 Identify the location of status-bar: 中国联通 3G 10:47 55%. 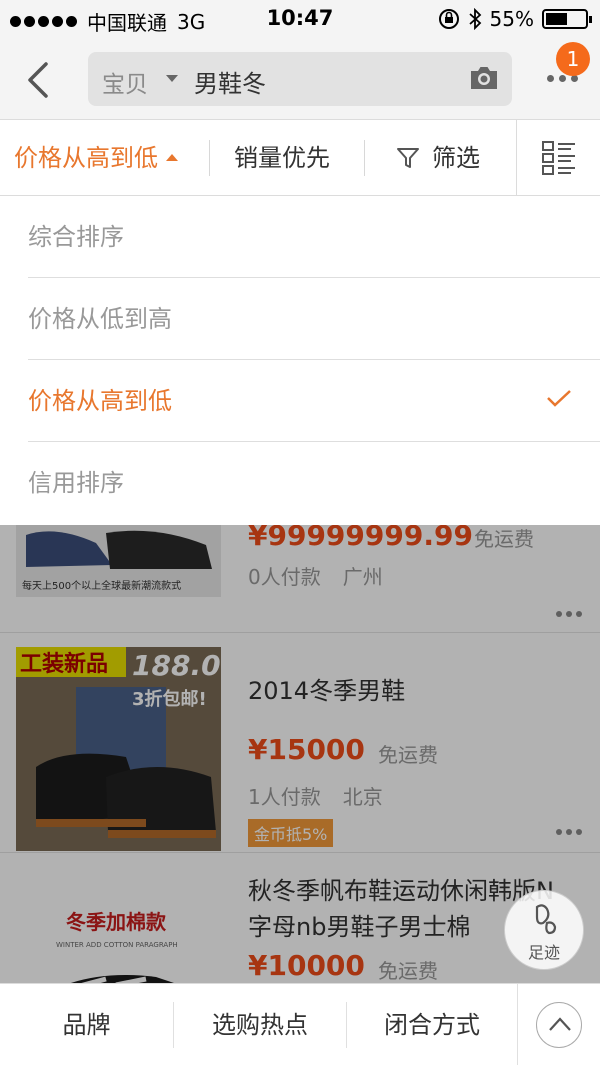
(300, 20).